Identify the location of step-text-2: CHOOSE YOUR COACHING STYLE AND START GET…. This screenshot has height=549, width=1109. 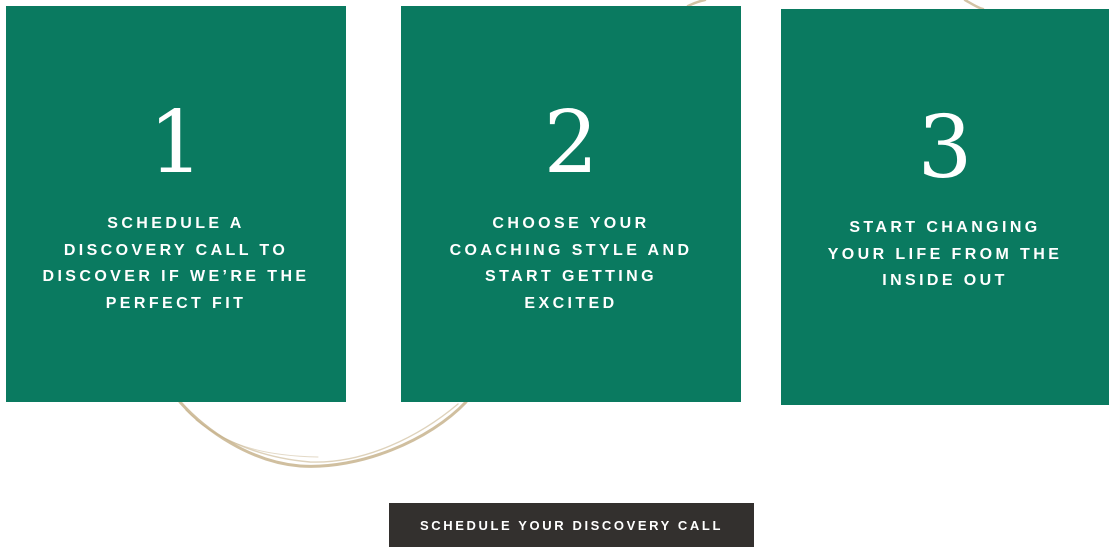
(571, 263).